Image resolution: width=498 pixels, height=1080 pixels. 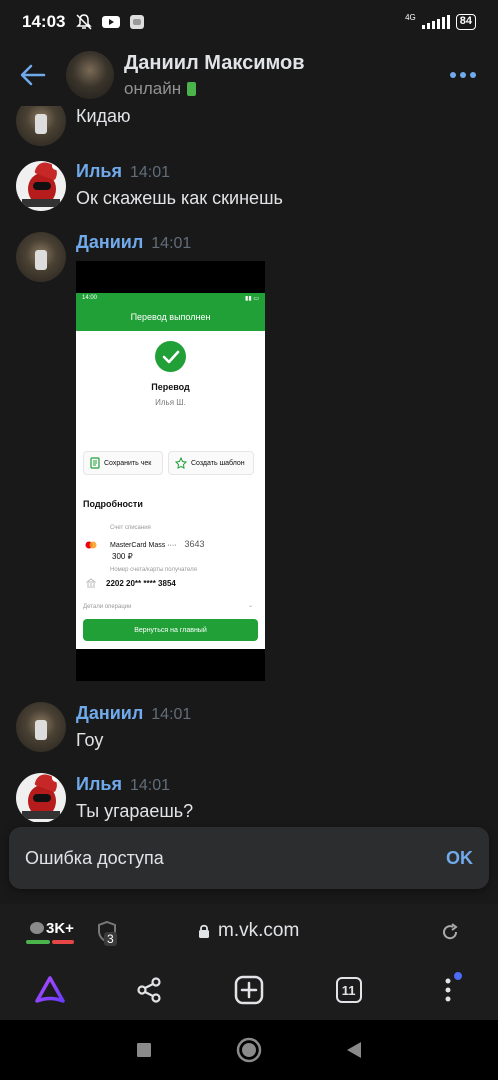 I want to click on browser-toolbar: 11, so click(x=249, y=990).